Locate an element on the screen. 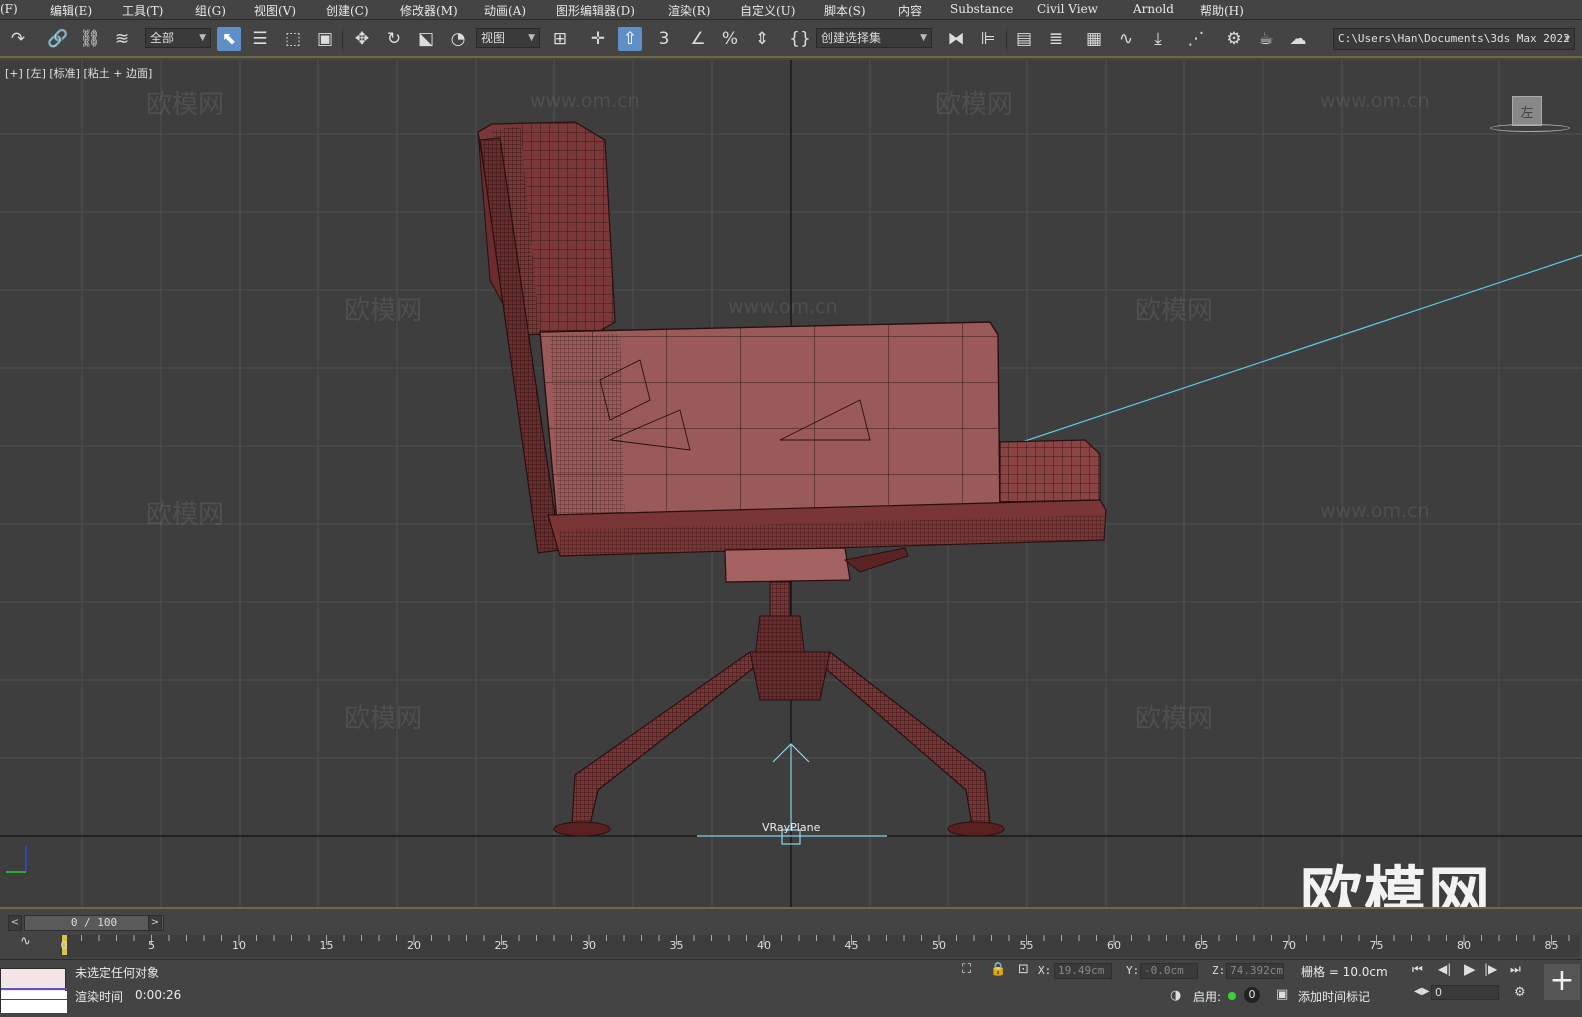 The image size is (1582, 1017). menu-file: (F) is located at coordinates (9, 9).